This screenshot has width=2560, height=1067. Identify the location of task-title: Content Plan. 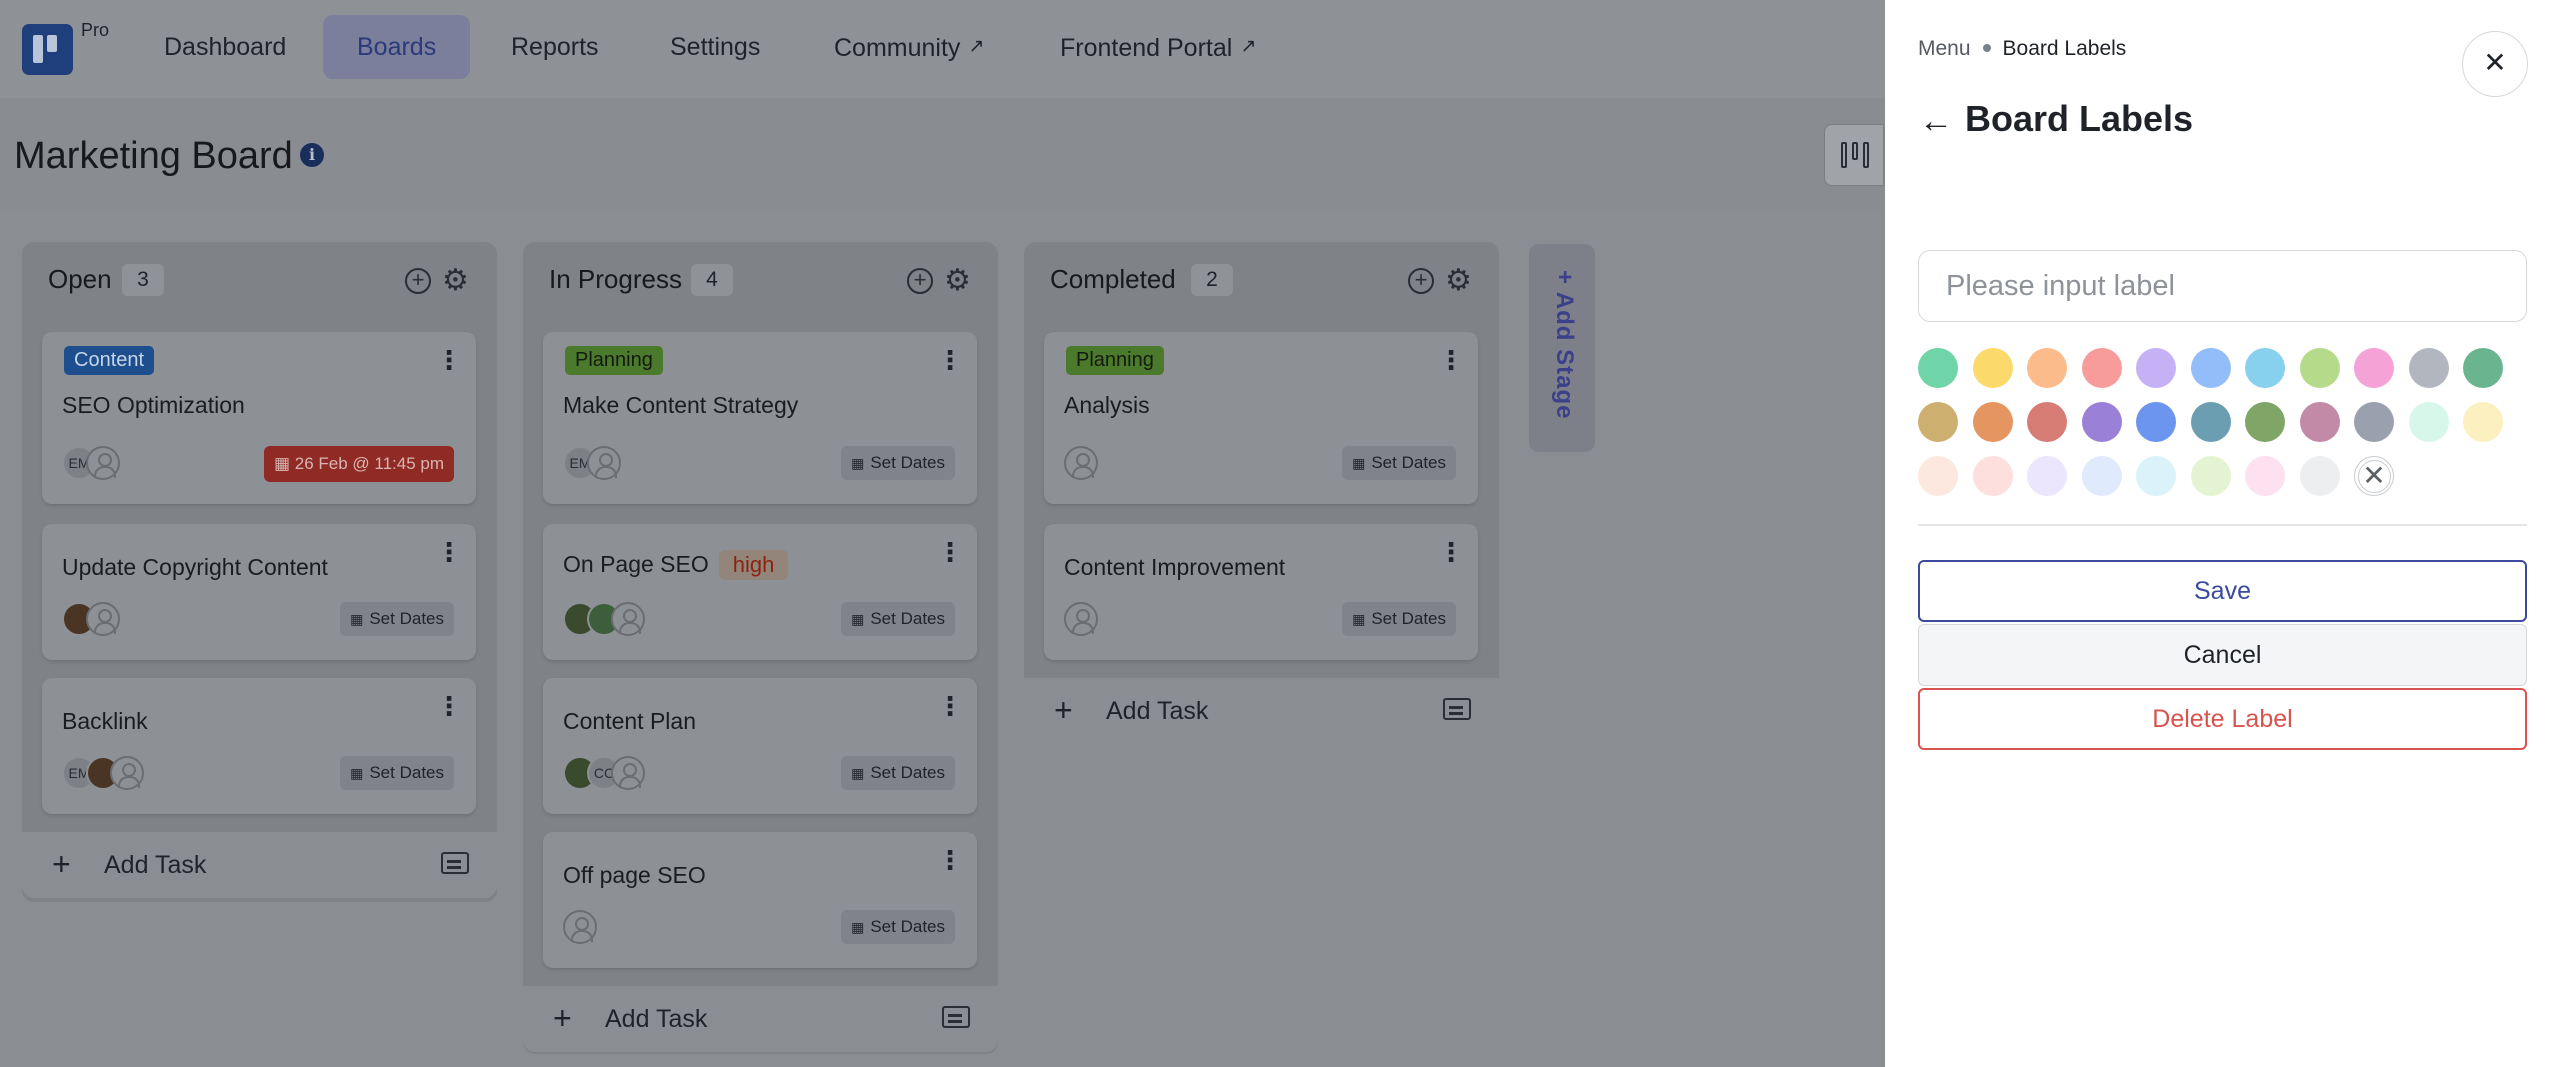
(629, 721).